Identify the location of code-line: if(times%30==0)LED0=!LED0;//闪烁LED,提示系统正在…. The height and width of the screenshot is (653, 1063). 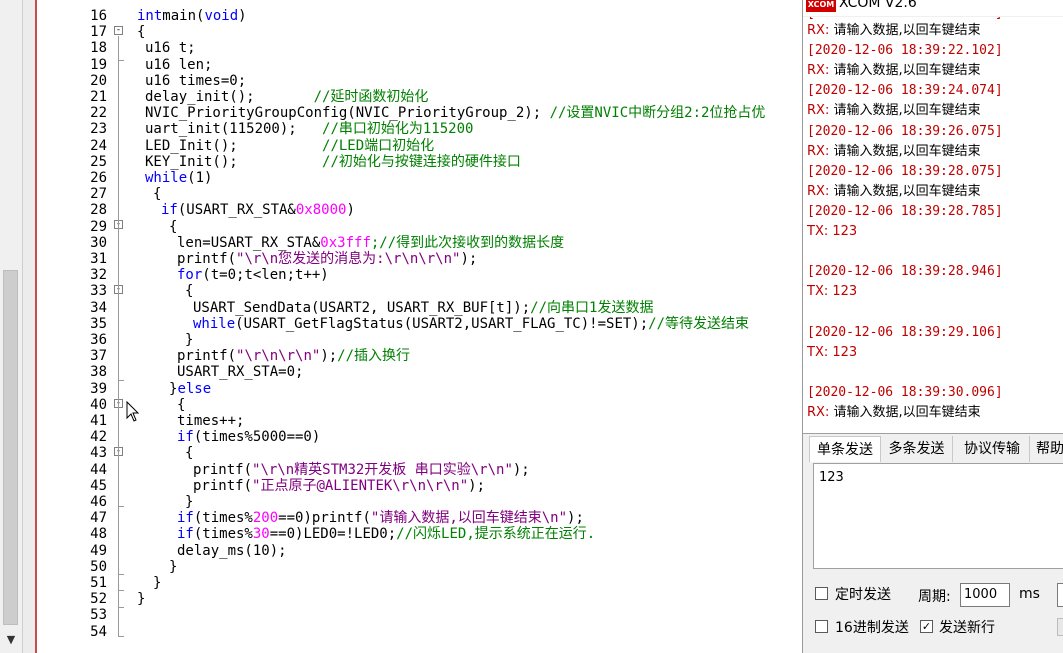
(386, 534).